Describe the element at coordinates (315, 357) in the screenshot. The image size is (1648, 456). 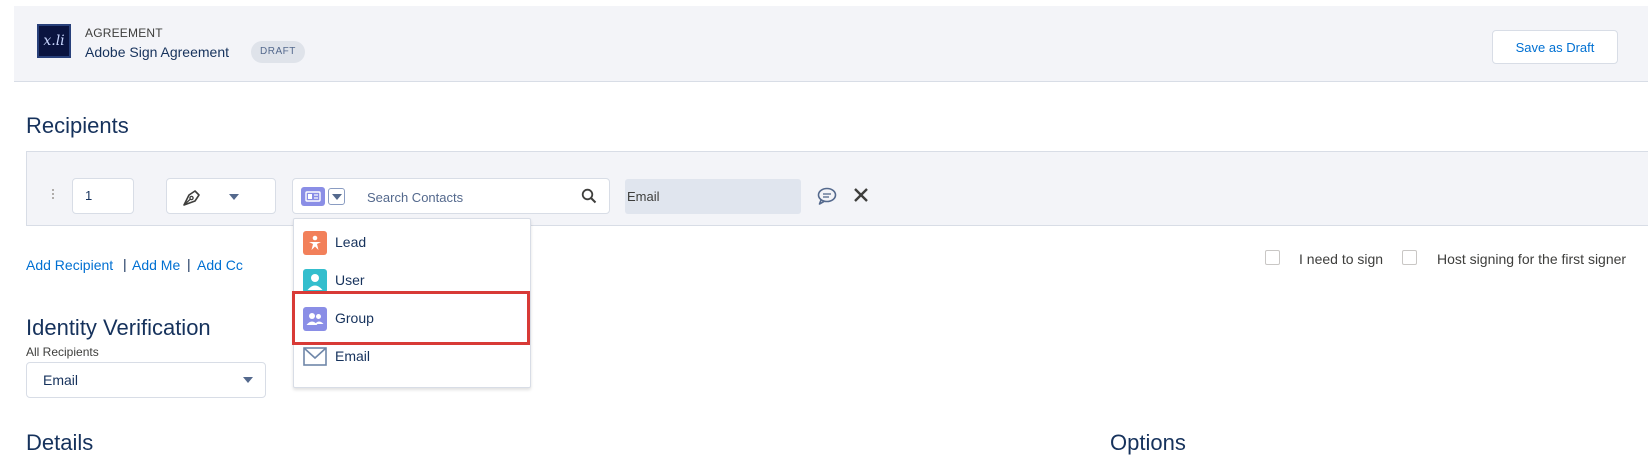
I see `email-icon` at that location.